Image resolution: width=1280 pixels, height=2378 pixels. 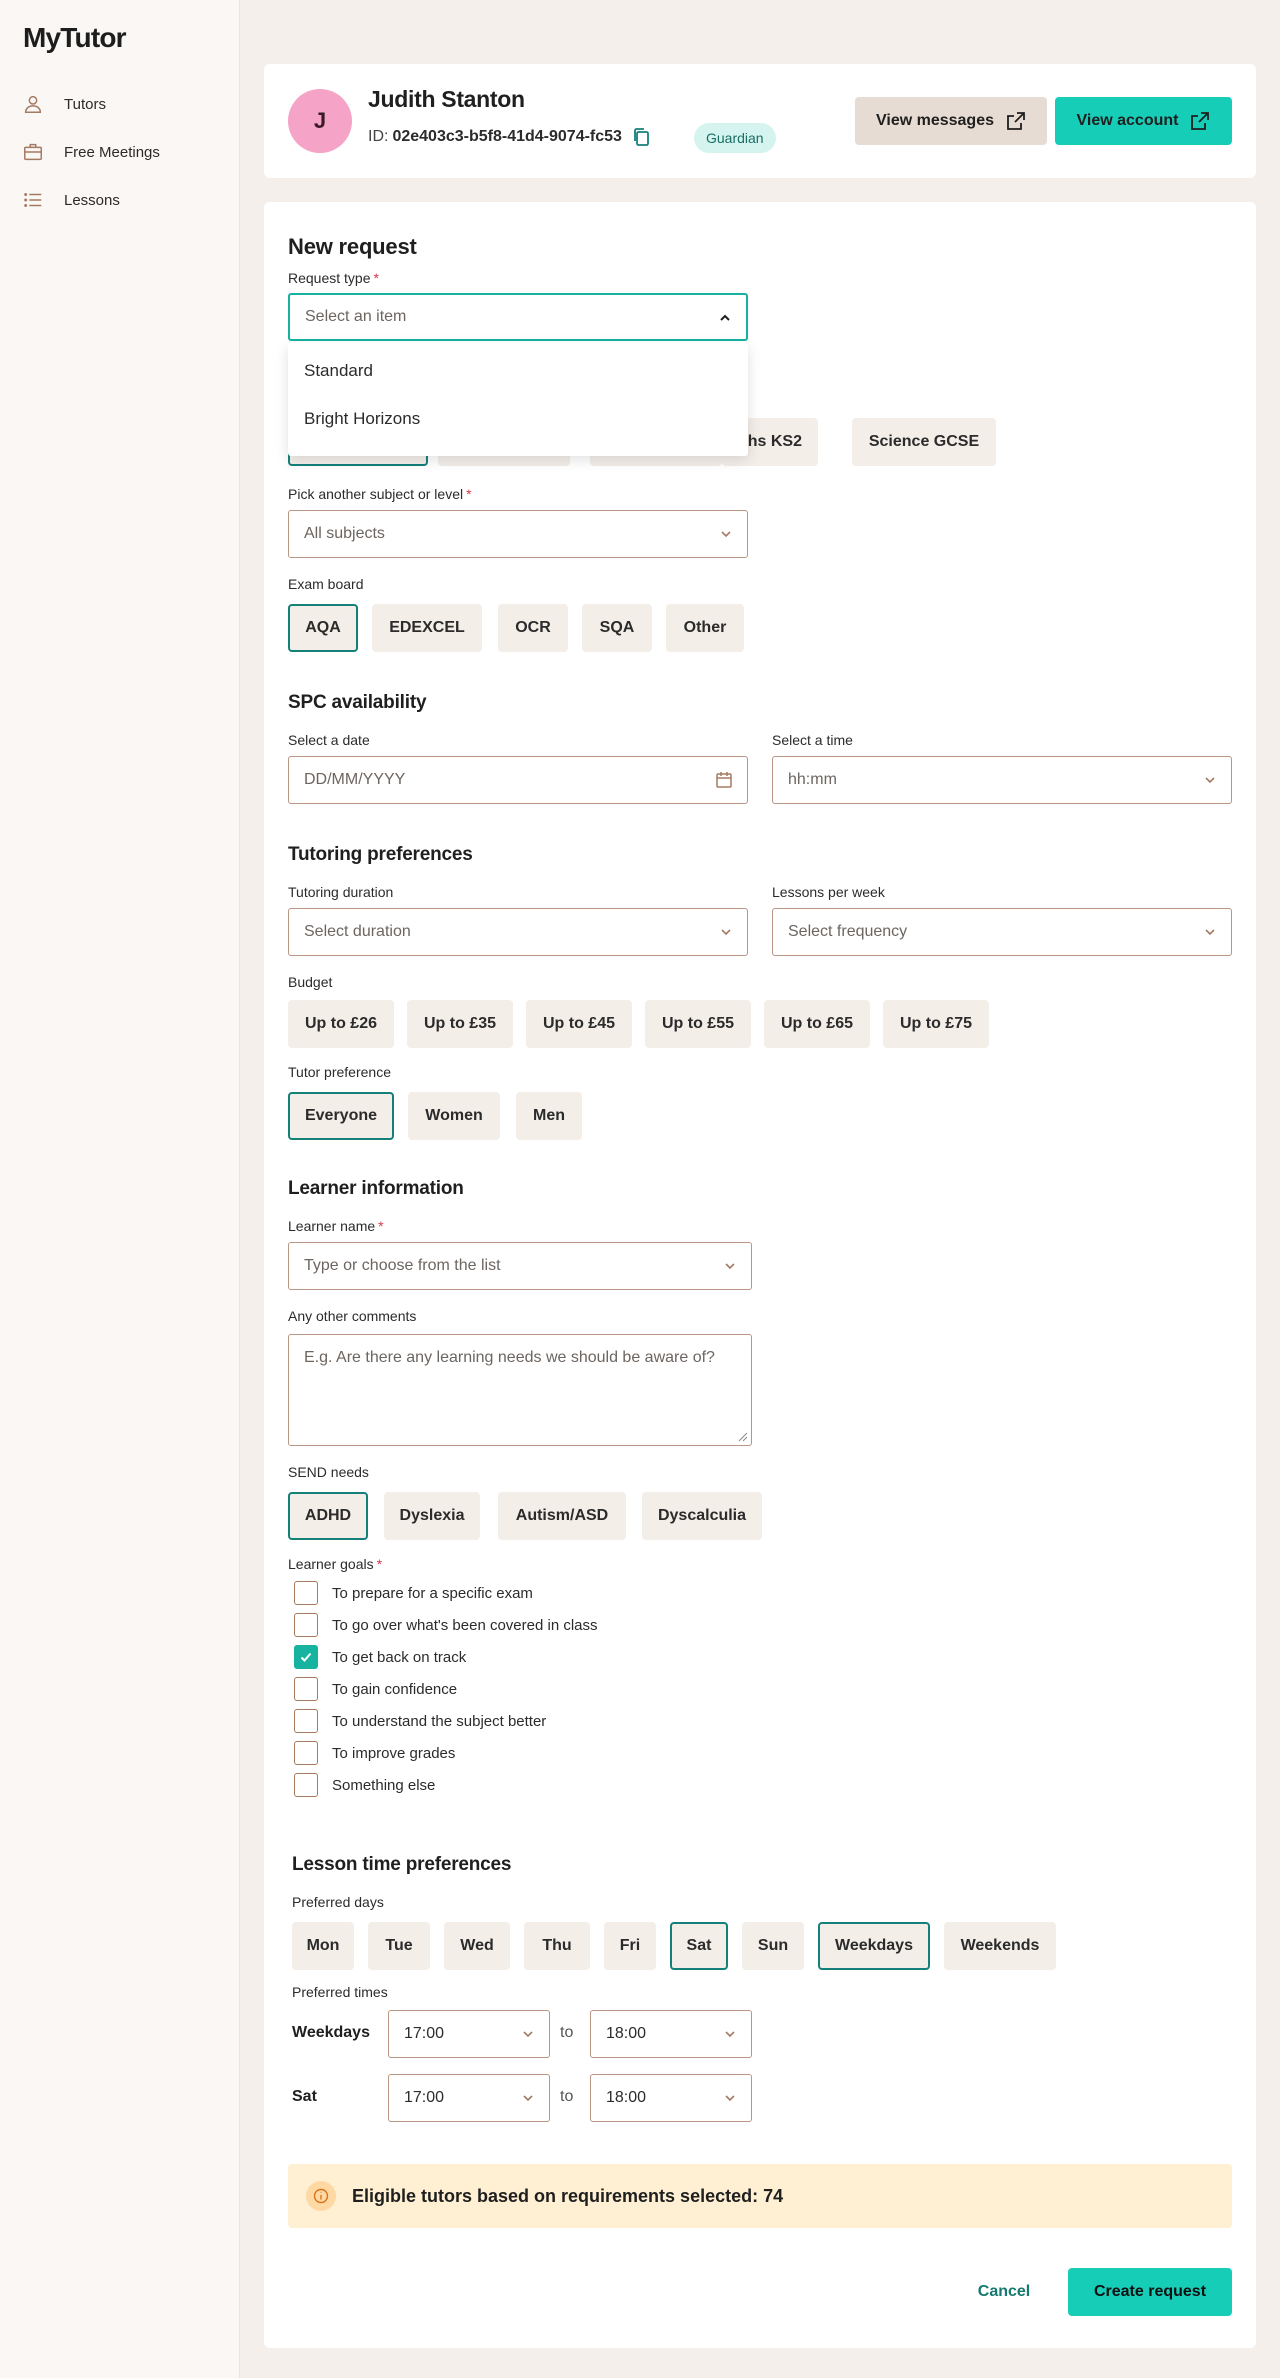 I want to click on person-icon, so click(x=33, y=104).